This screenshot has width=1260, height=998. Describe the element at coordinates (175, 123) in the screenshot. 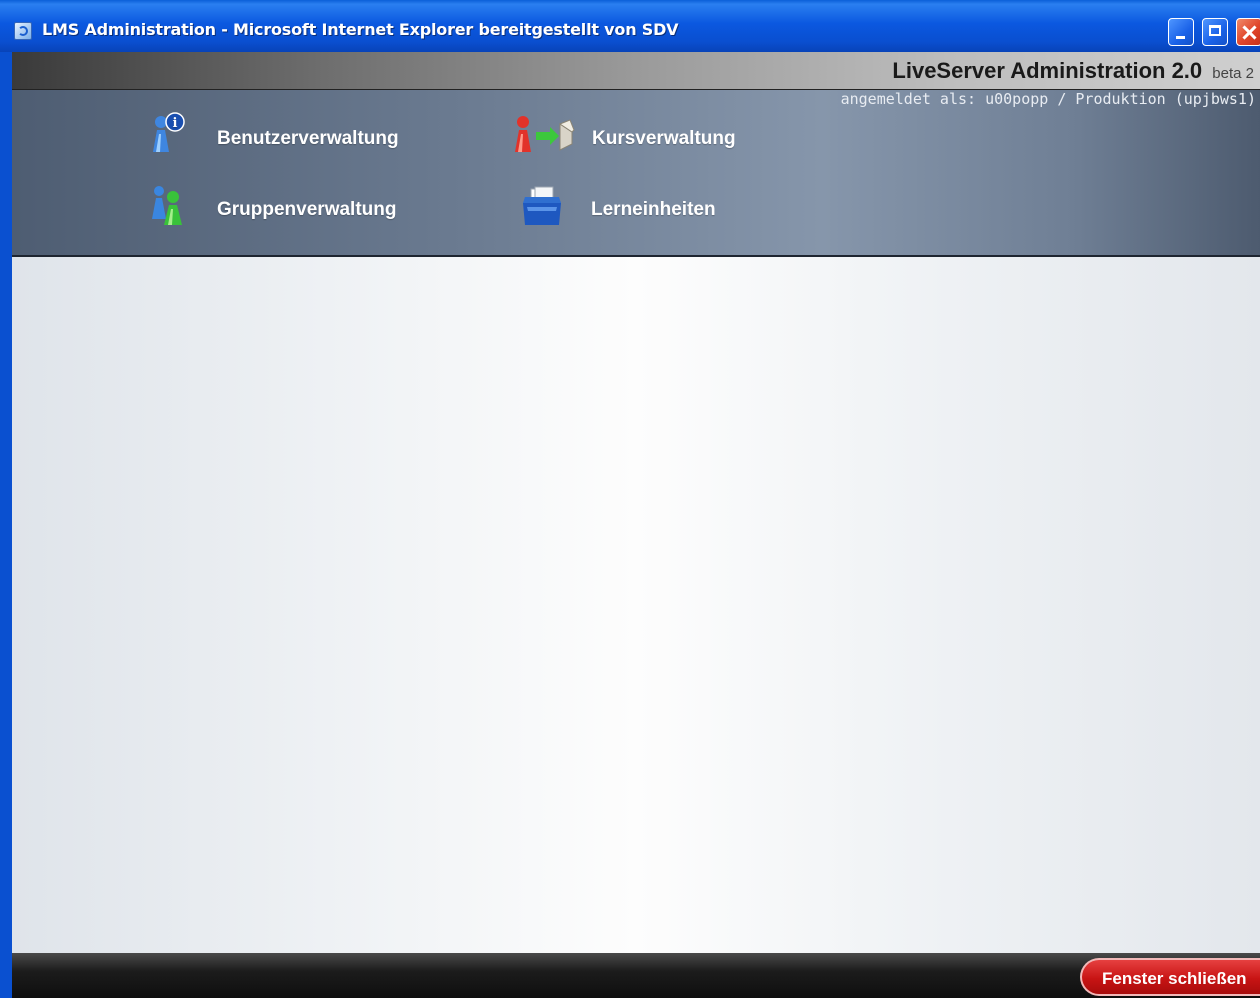

I see `svg-text: i` at that location.